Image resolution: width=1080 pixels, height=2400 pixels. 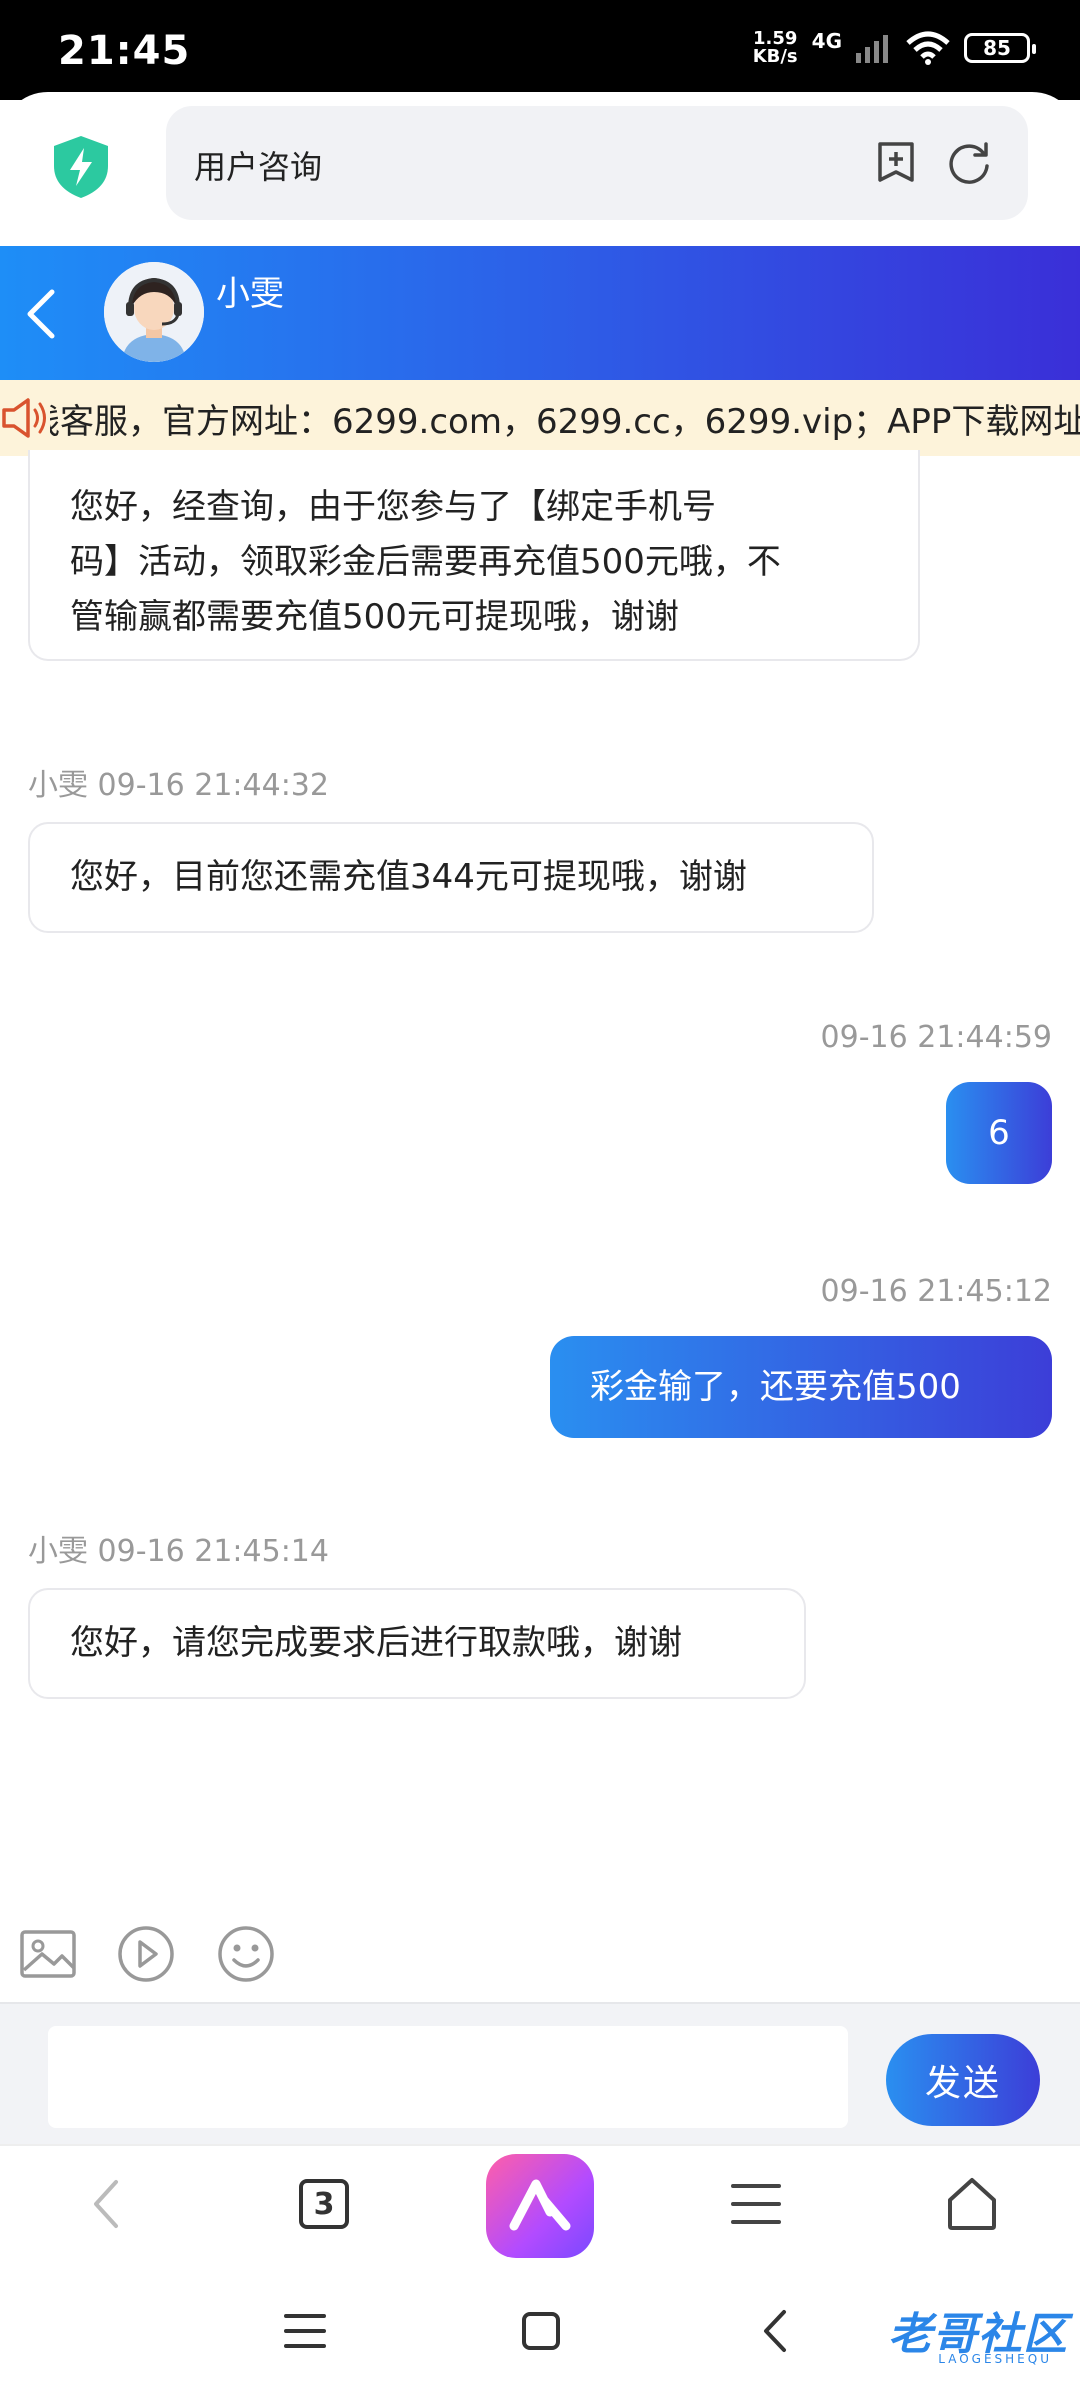 I want to click on message-bubble-incoming: 您好，请您完成要求后进行取款哦，谢谢, so click(x=417, y=1643).